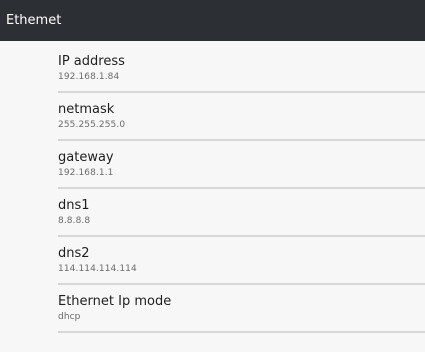  I want to click on page-title: Ethemet, so click(34, 20).